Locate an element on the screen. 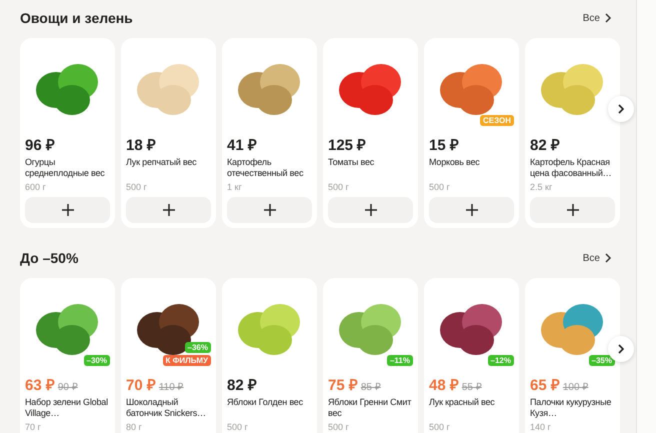 This screenshot has width=656, height=433. next-arrow-button is located at coordinates (621, 109).